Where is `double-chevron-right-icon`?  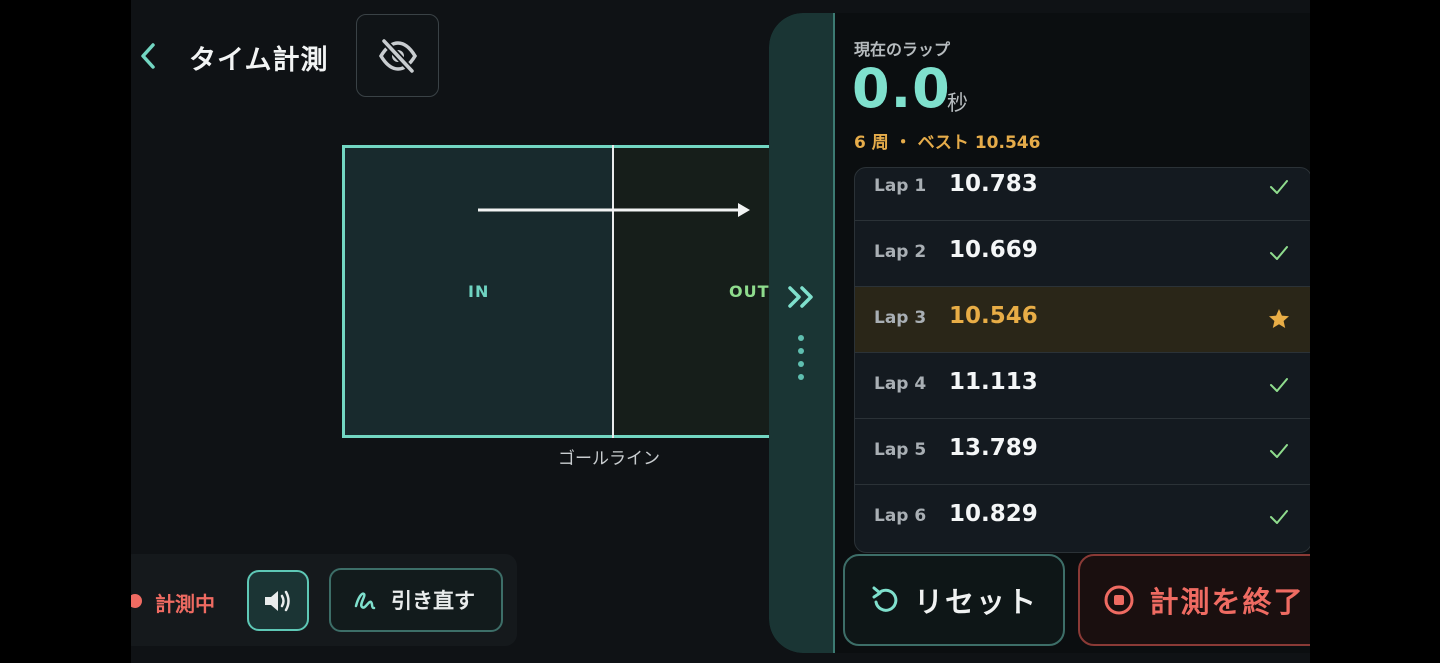
double-chevron-right-icon is located at coordinates (800, 297).